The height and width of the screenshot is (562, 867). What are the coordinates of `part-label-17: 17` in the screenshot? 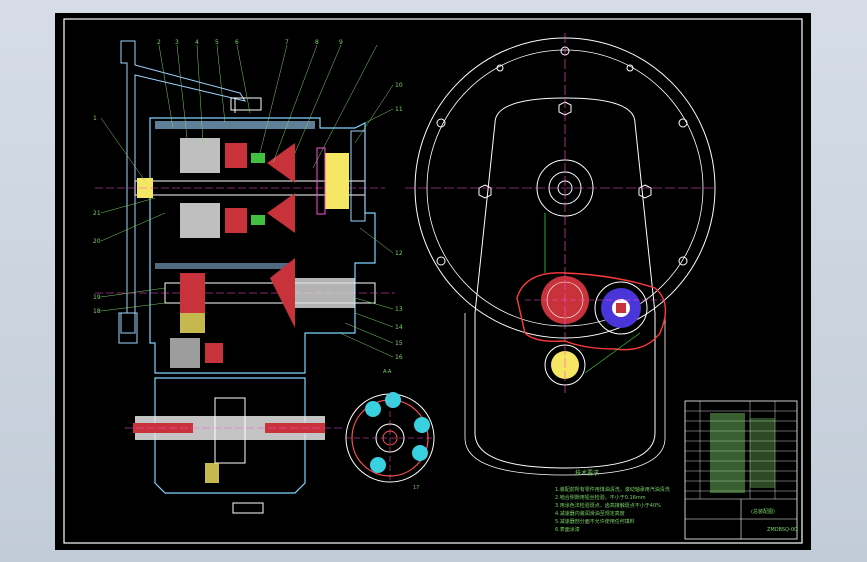 It's located at (416, 488).